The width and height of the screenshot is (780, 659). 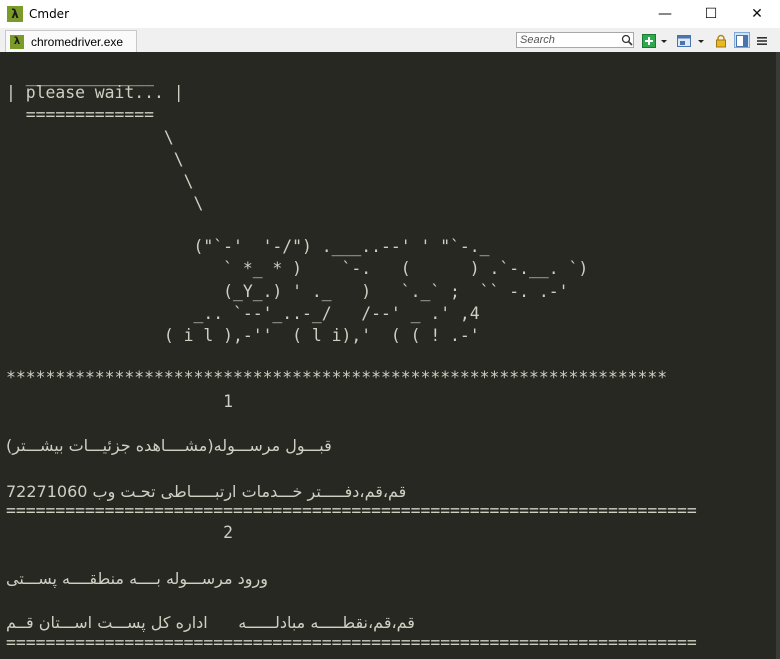 I want to click on lock-icon, so click(x=721, y=40).